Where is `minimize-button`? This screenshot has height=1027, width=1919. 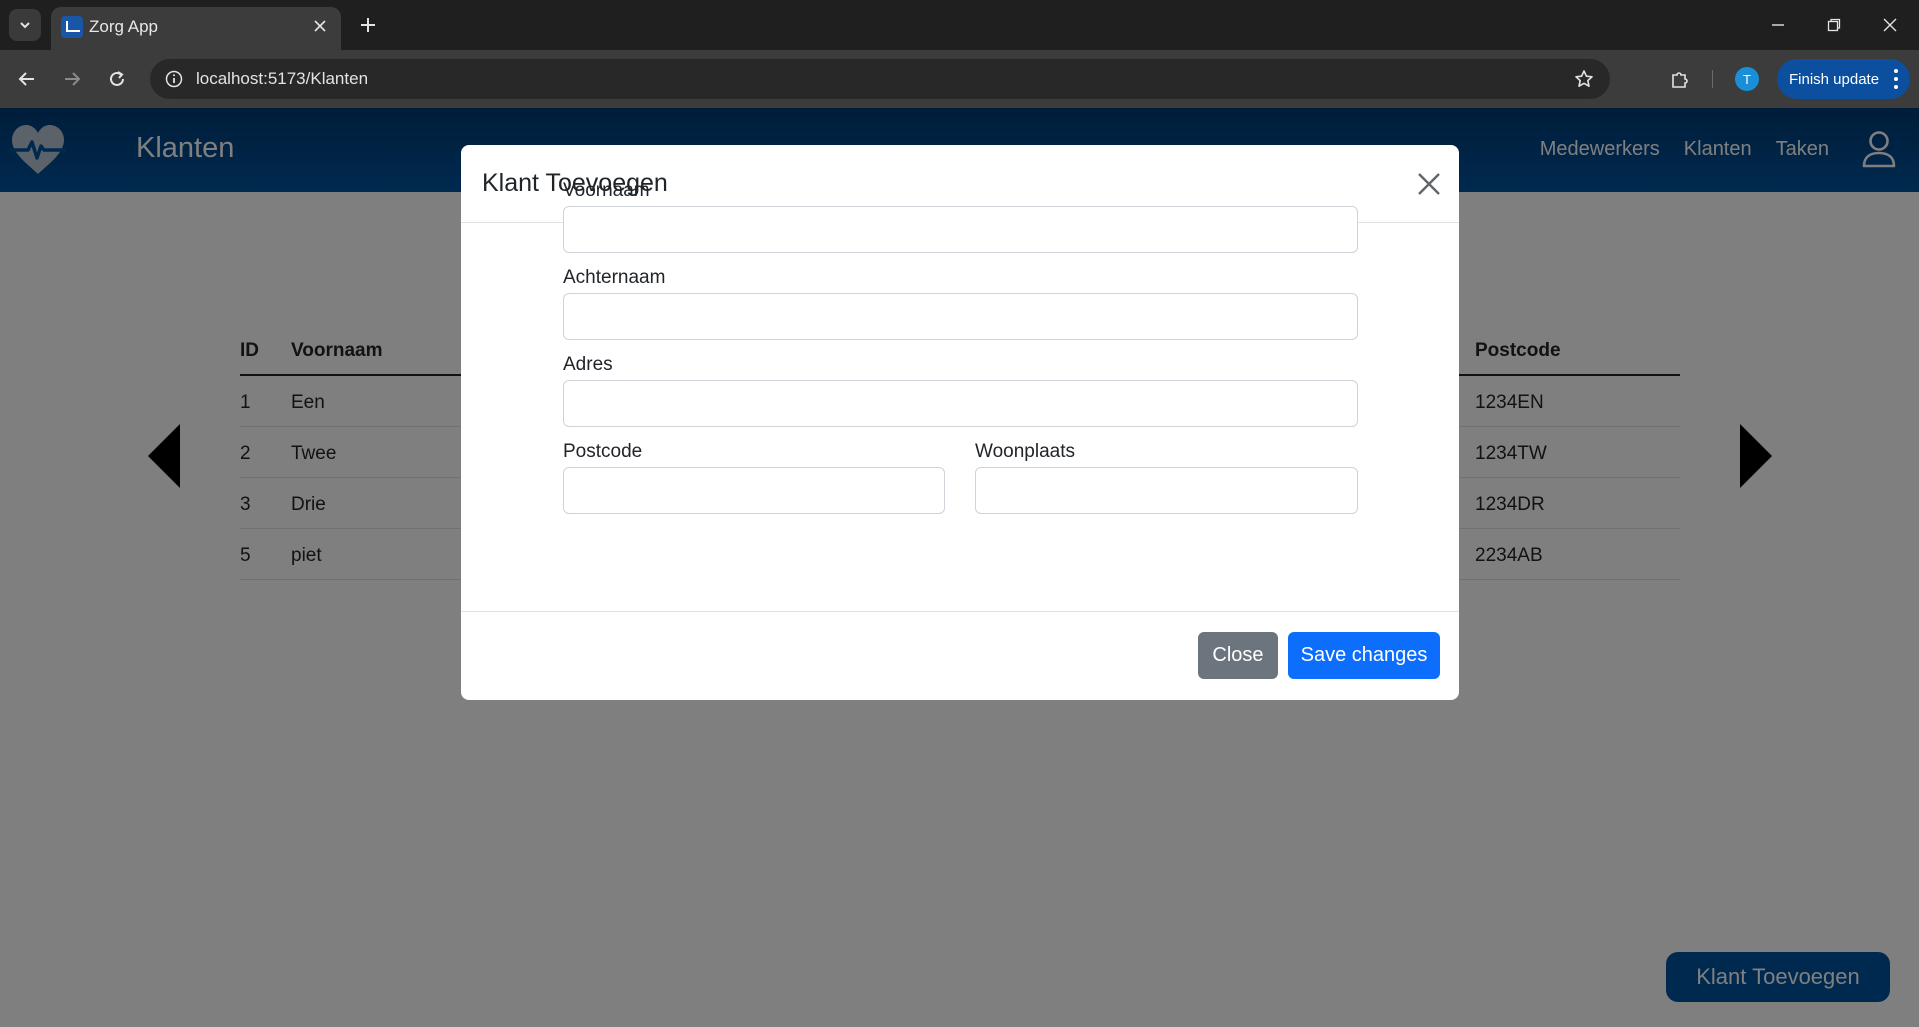 minimize-button is located at coordinates (1778, 25).